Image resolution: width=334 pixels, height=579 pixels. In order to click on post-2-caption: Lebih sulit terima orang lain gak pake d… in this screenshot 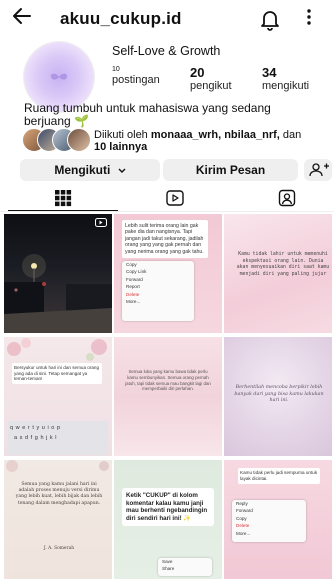, I will do `click(165, 239)`.